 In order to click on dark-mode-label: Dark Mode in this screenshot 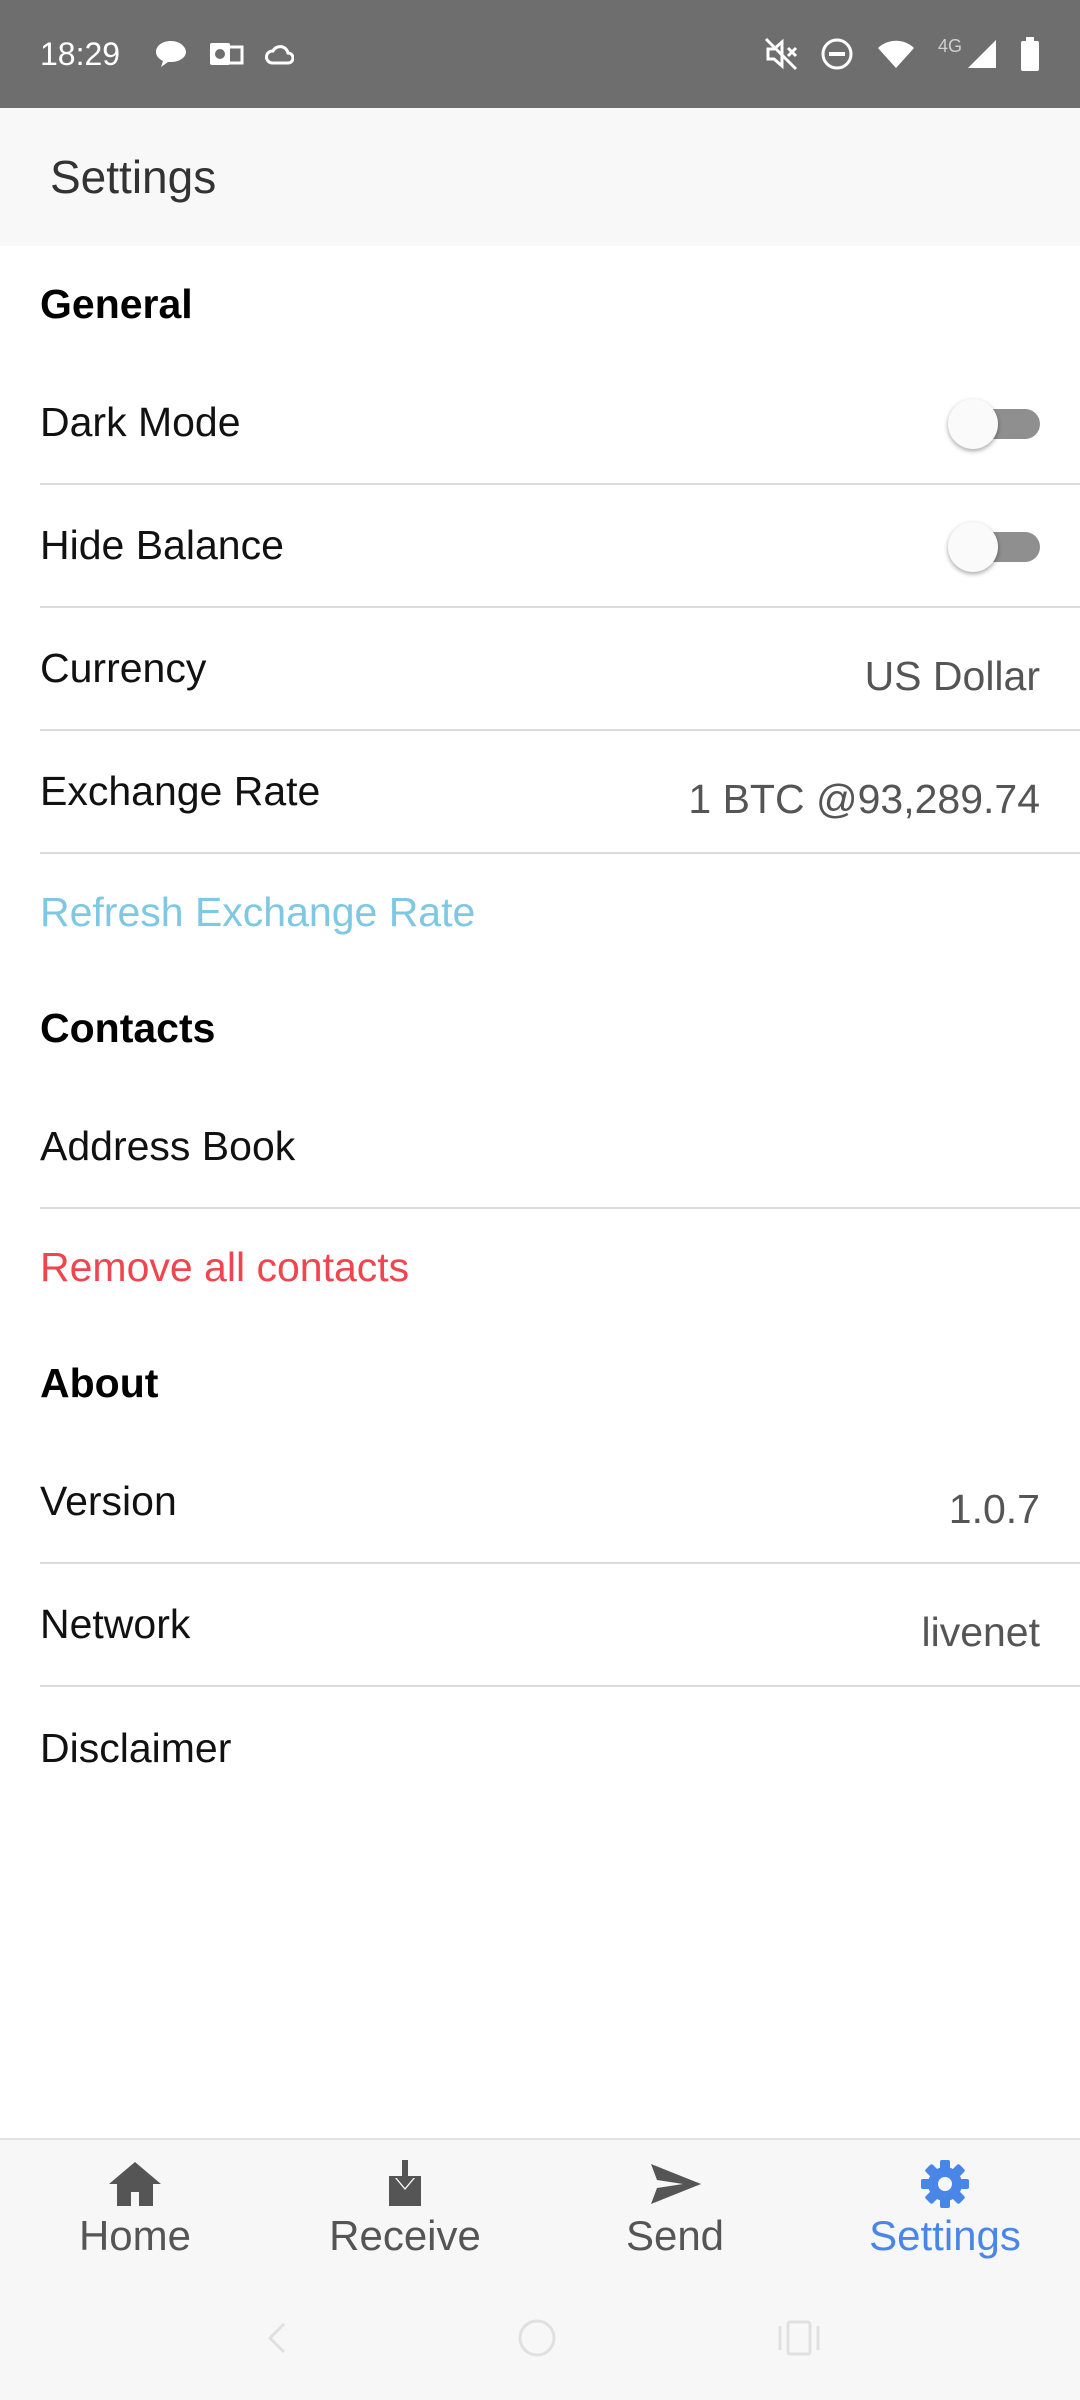, I will do `click(140, 422)`.